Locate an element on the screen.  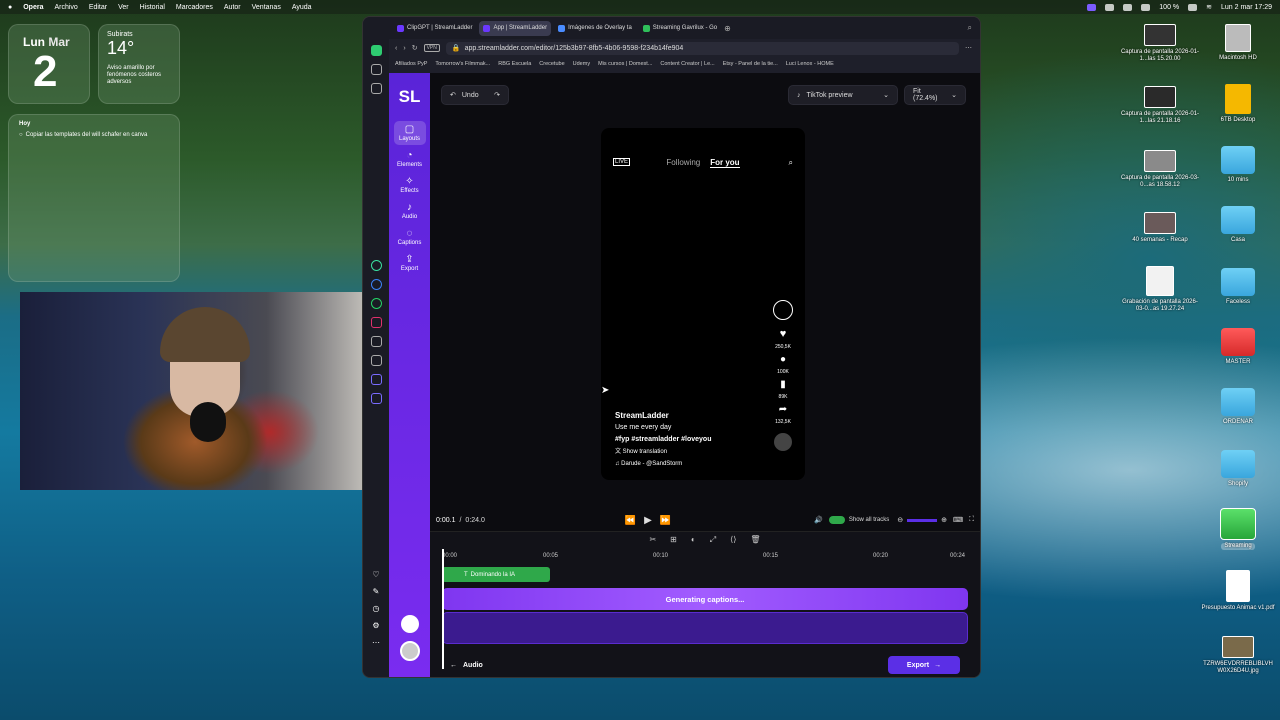
add-icon: ⊞ is located at coordinates (673, 540).